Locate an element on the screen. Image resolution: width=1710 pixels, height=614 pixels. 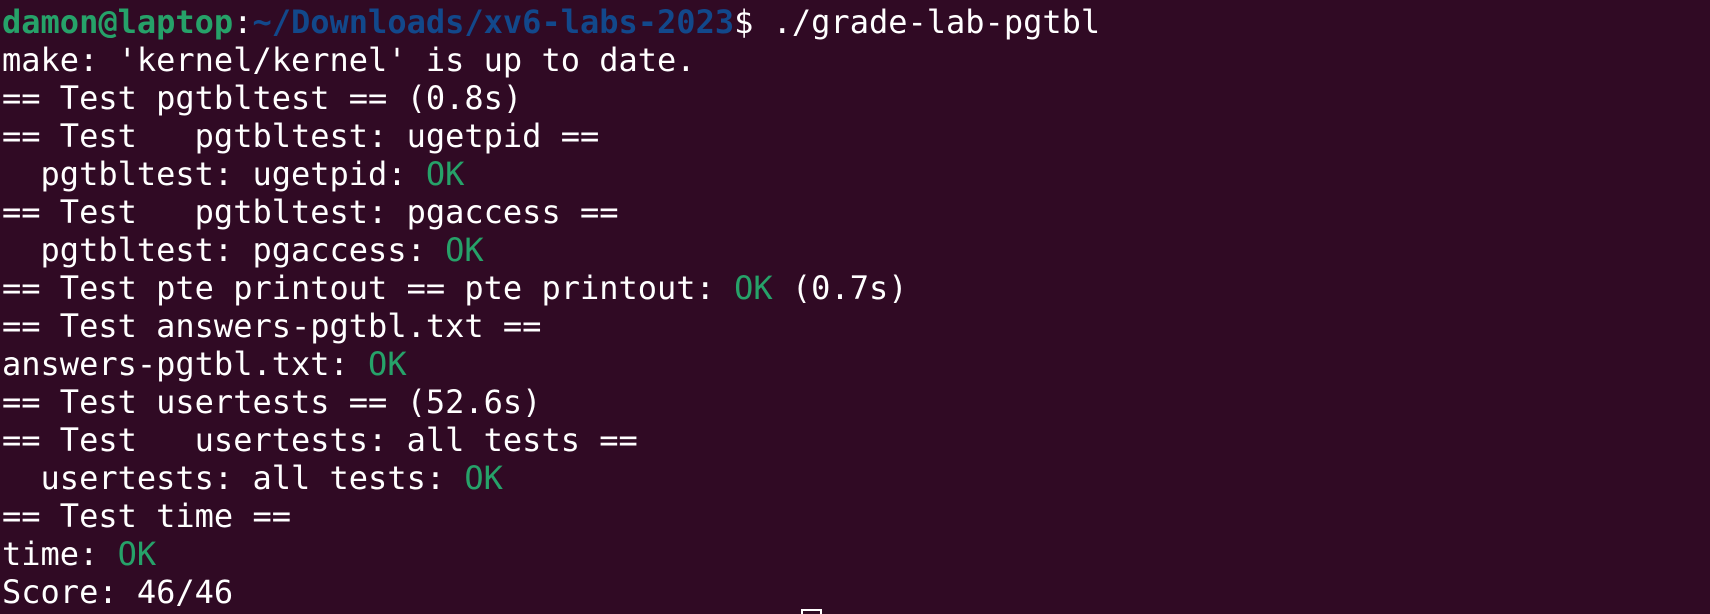
output-line: make: 'kernel/kernel' is up to date. is located at coordinates (856, 60).